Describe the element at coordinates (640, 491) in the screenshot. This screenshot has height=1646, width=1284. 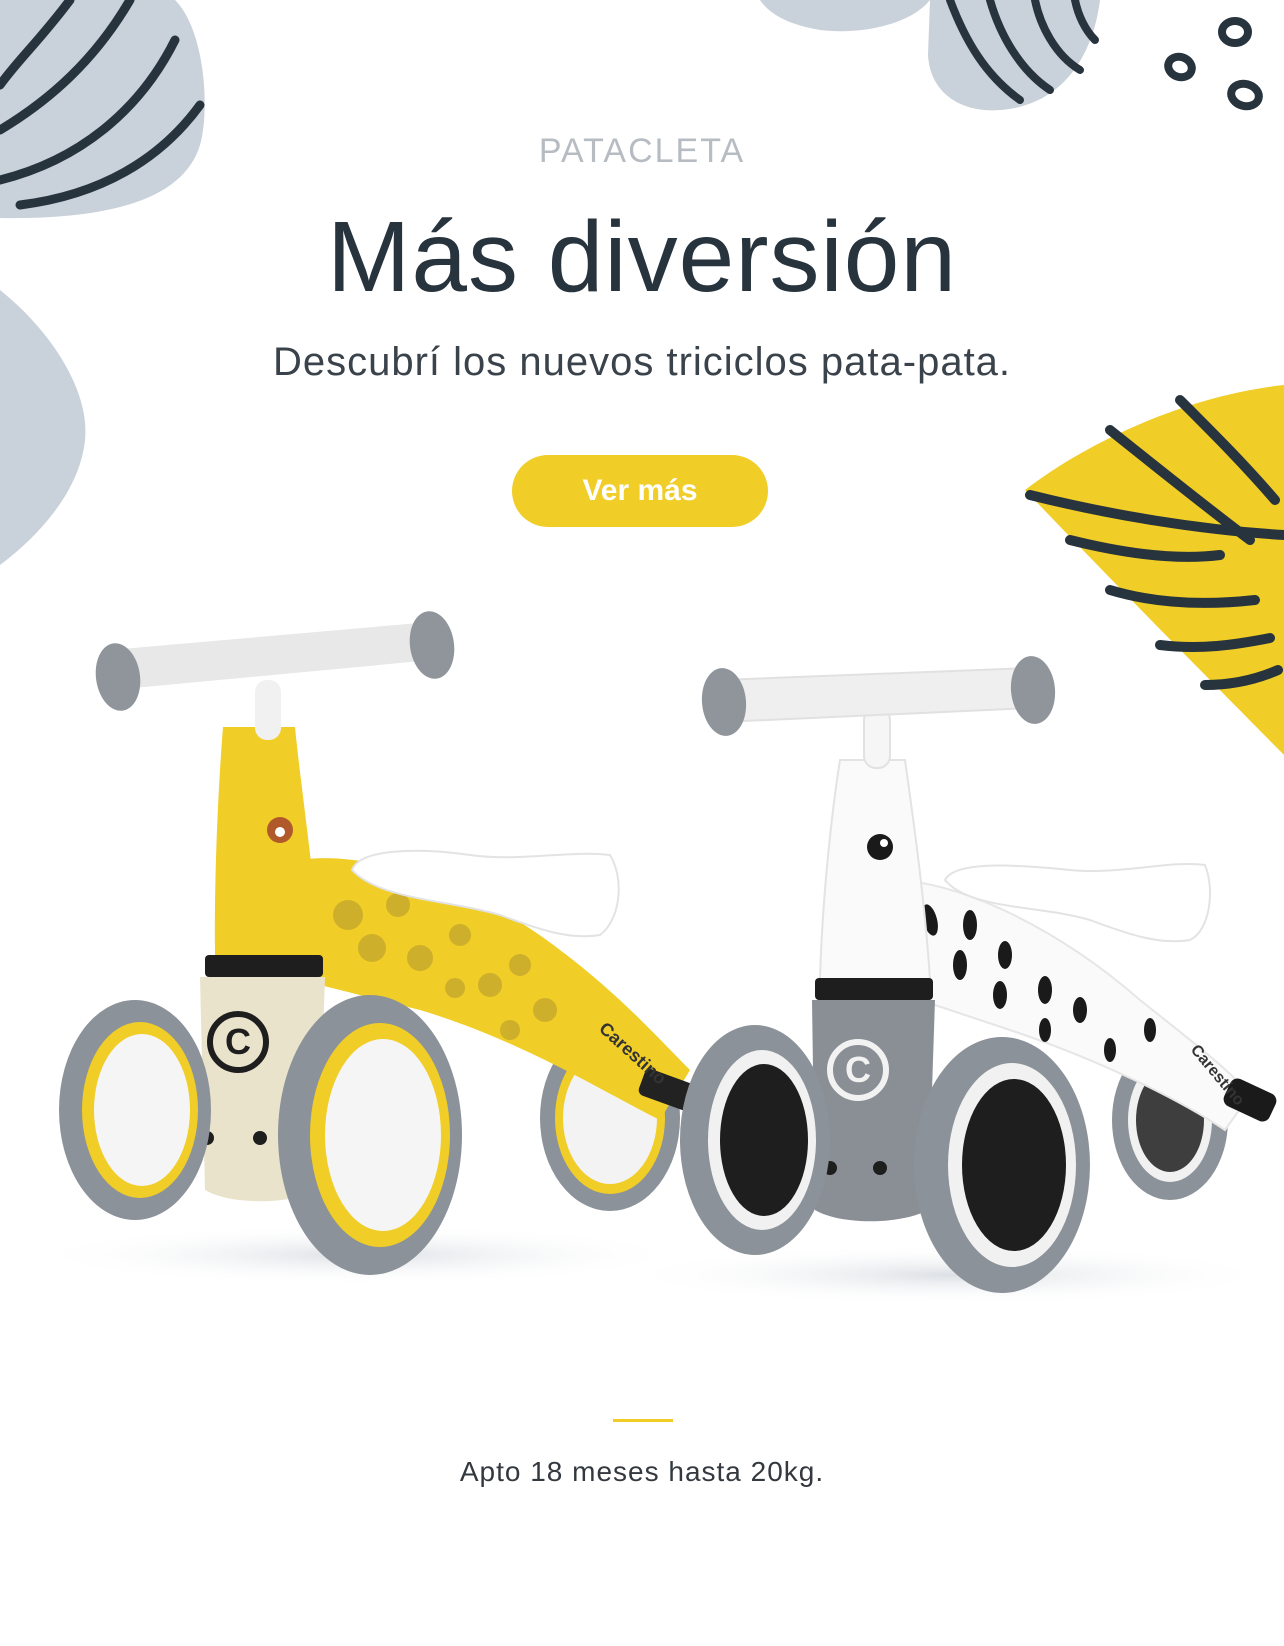
I see `ver-mas-button: Ver más` at that location.